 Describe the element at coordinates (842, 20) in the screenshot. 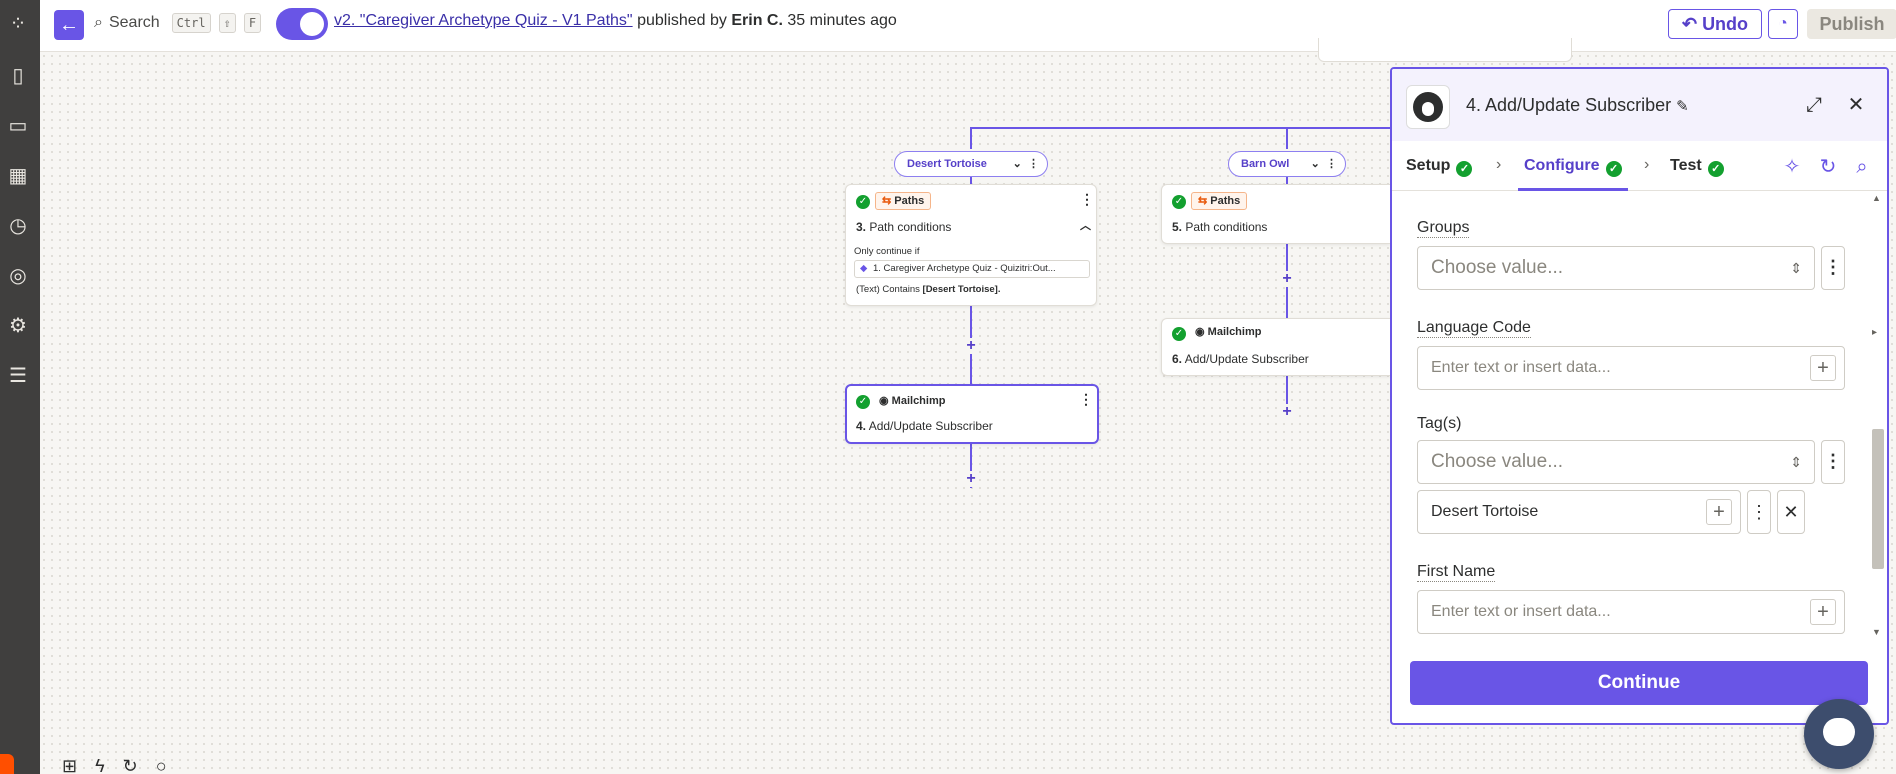

I see `published-time: 35 minutes ago` at that location.